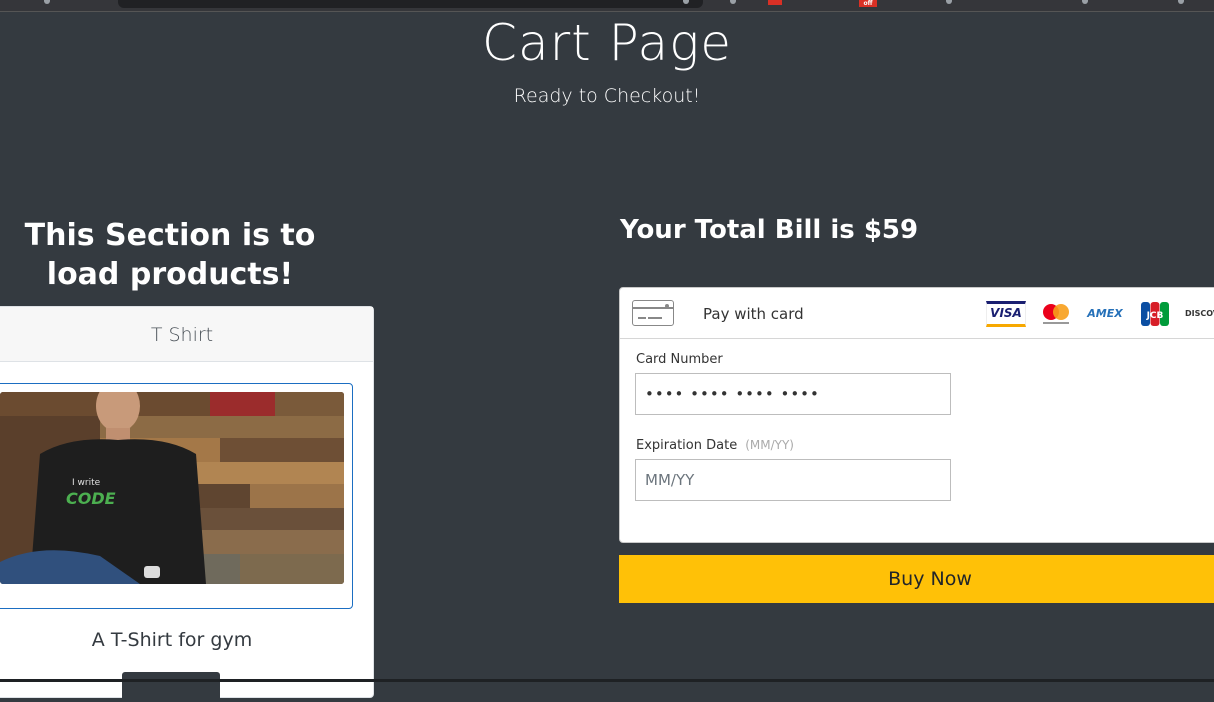 Image resolution: width=1214 pixels, height=702 pixels. What do you see at coordinates (186, 334) in the screenshot?
I see `product-name: T Shirt` at bounding box center [186, 334].